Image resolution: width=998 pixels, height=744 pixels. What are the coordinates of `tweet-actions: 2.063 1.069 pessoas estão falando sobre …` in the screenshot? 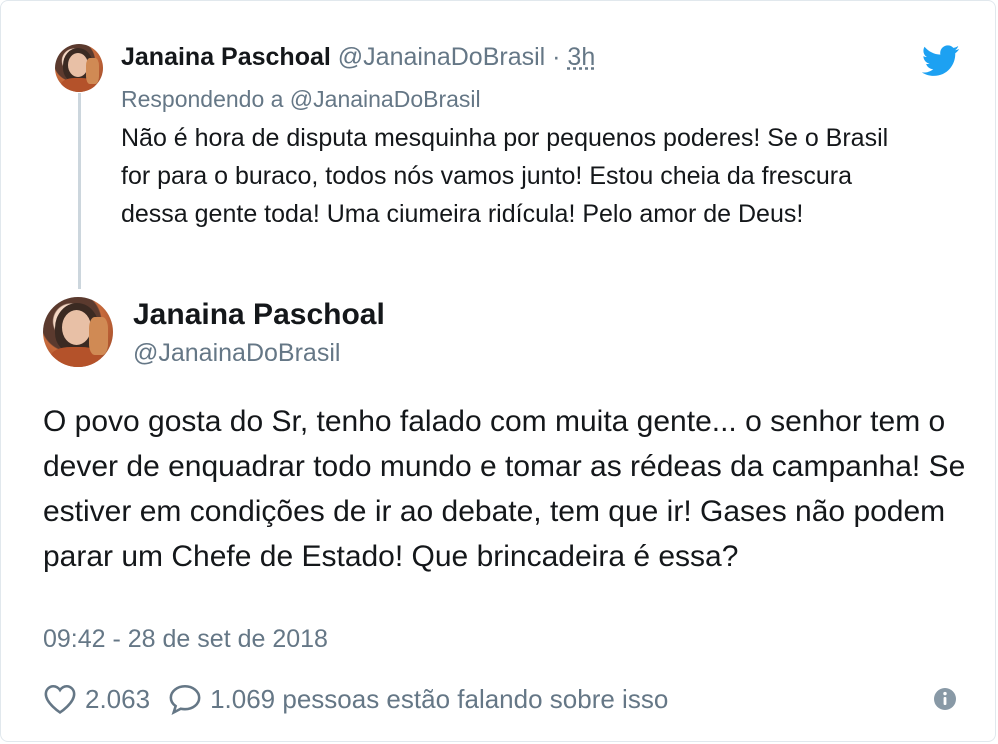 It's located at (364, 699).